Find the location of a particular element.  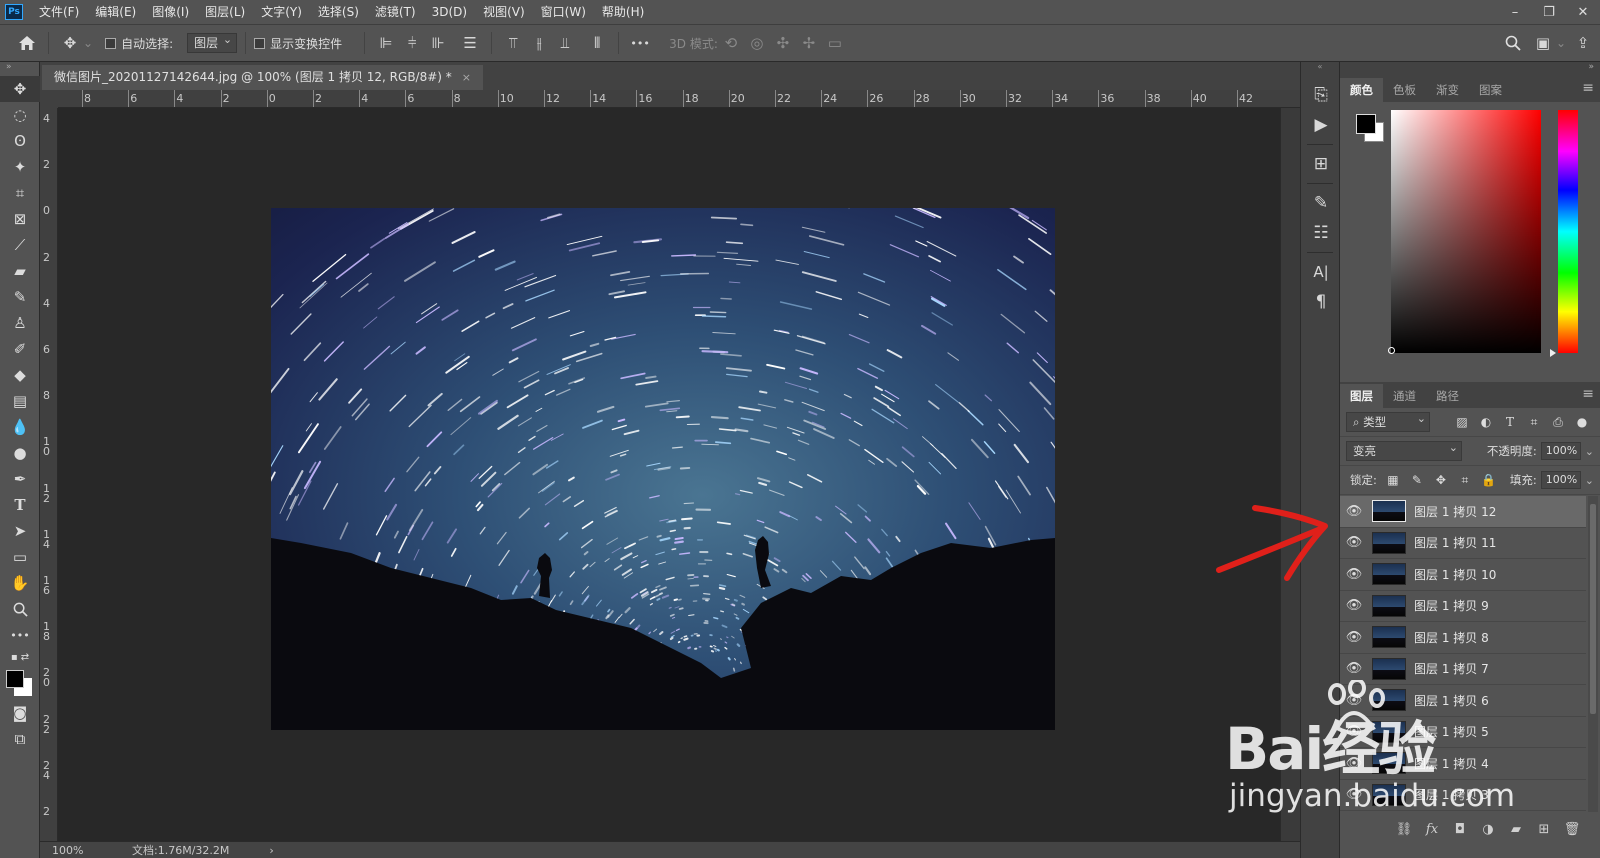

menu-3d: 3D(D) is located at coordinates (449, 12).